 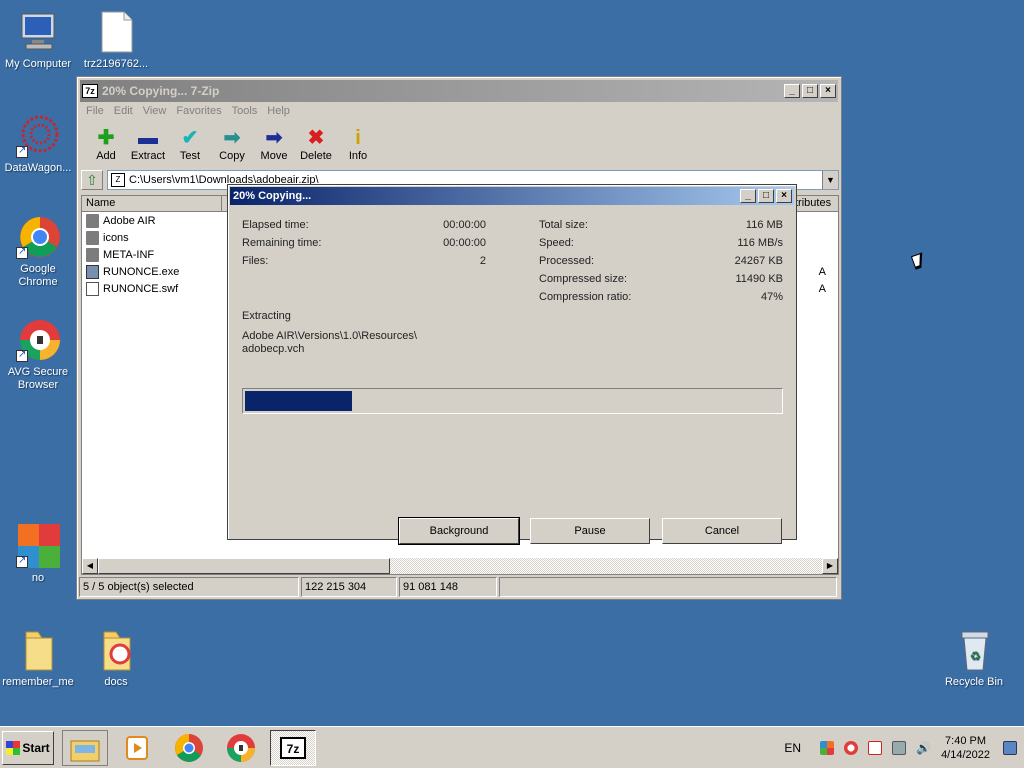 What do you see at coordinates (90, 566) in the screenshot?
I see `scroll-left-icon: ◀` at bounding box center [90, 566].